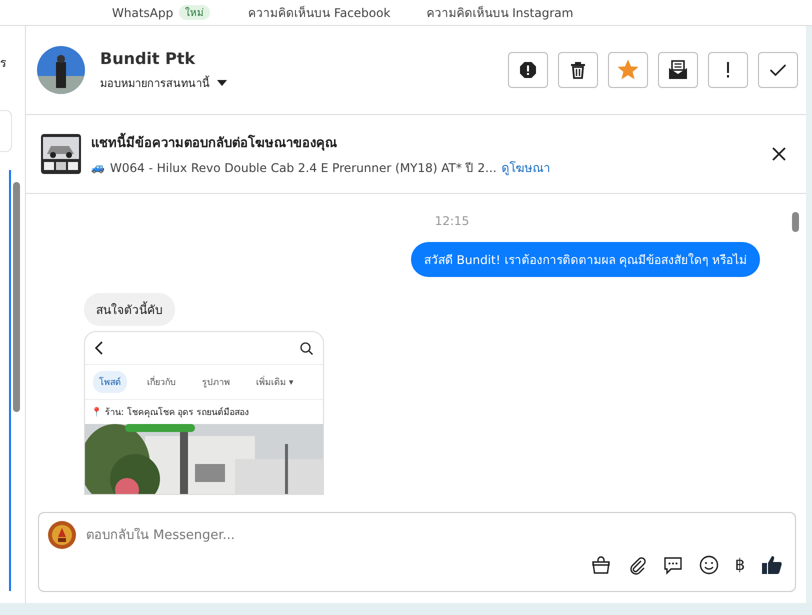 This screenshot has height=615, width=812. What do you see at coordinates (728, 70) in the screenshot?
I see `exclamation-icon` at bounding box center [728, 70].